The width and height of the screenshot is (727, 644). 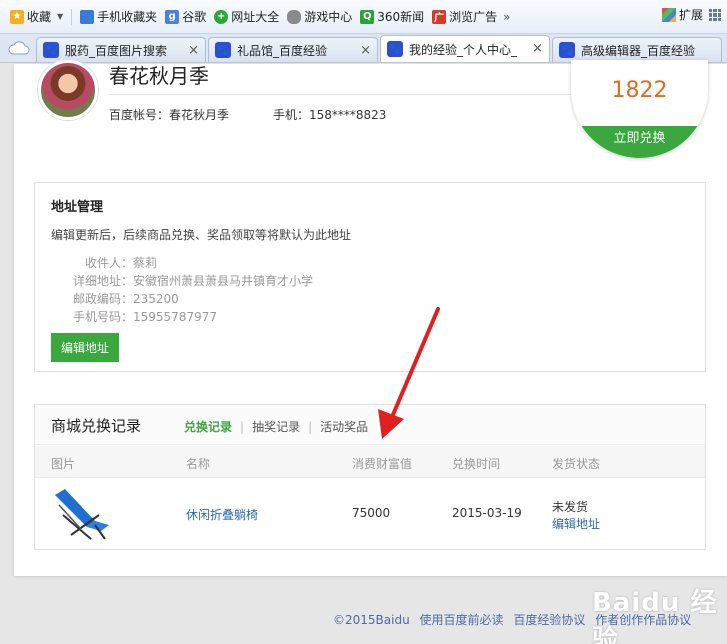 I want to click on ad-icon: 广, so click(x=439, y=16).